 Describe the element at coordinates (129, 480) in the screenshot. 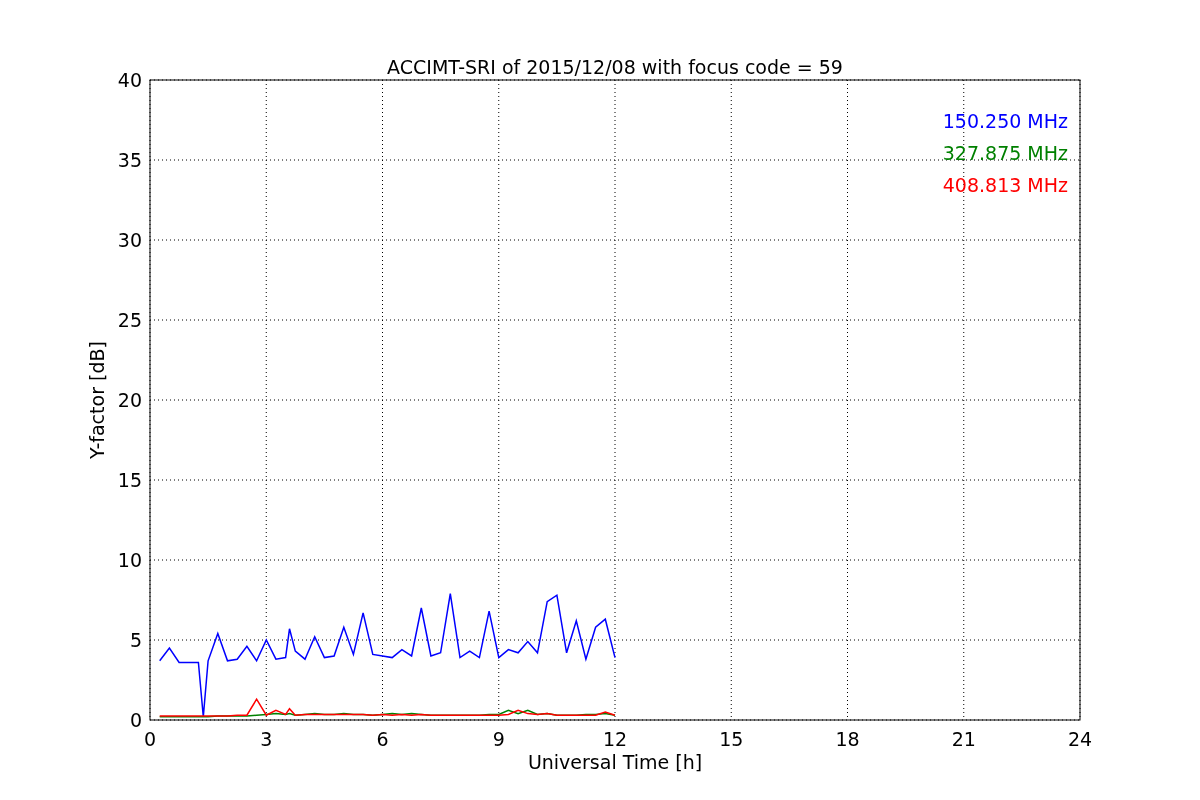

I see `y-tick-label: 15` at that location.